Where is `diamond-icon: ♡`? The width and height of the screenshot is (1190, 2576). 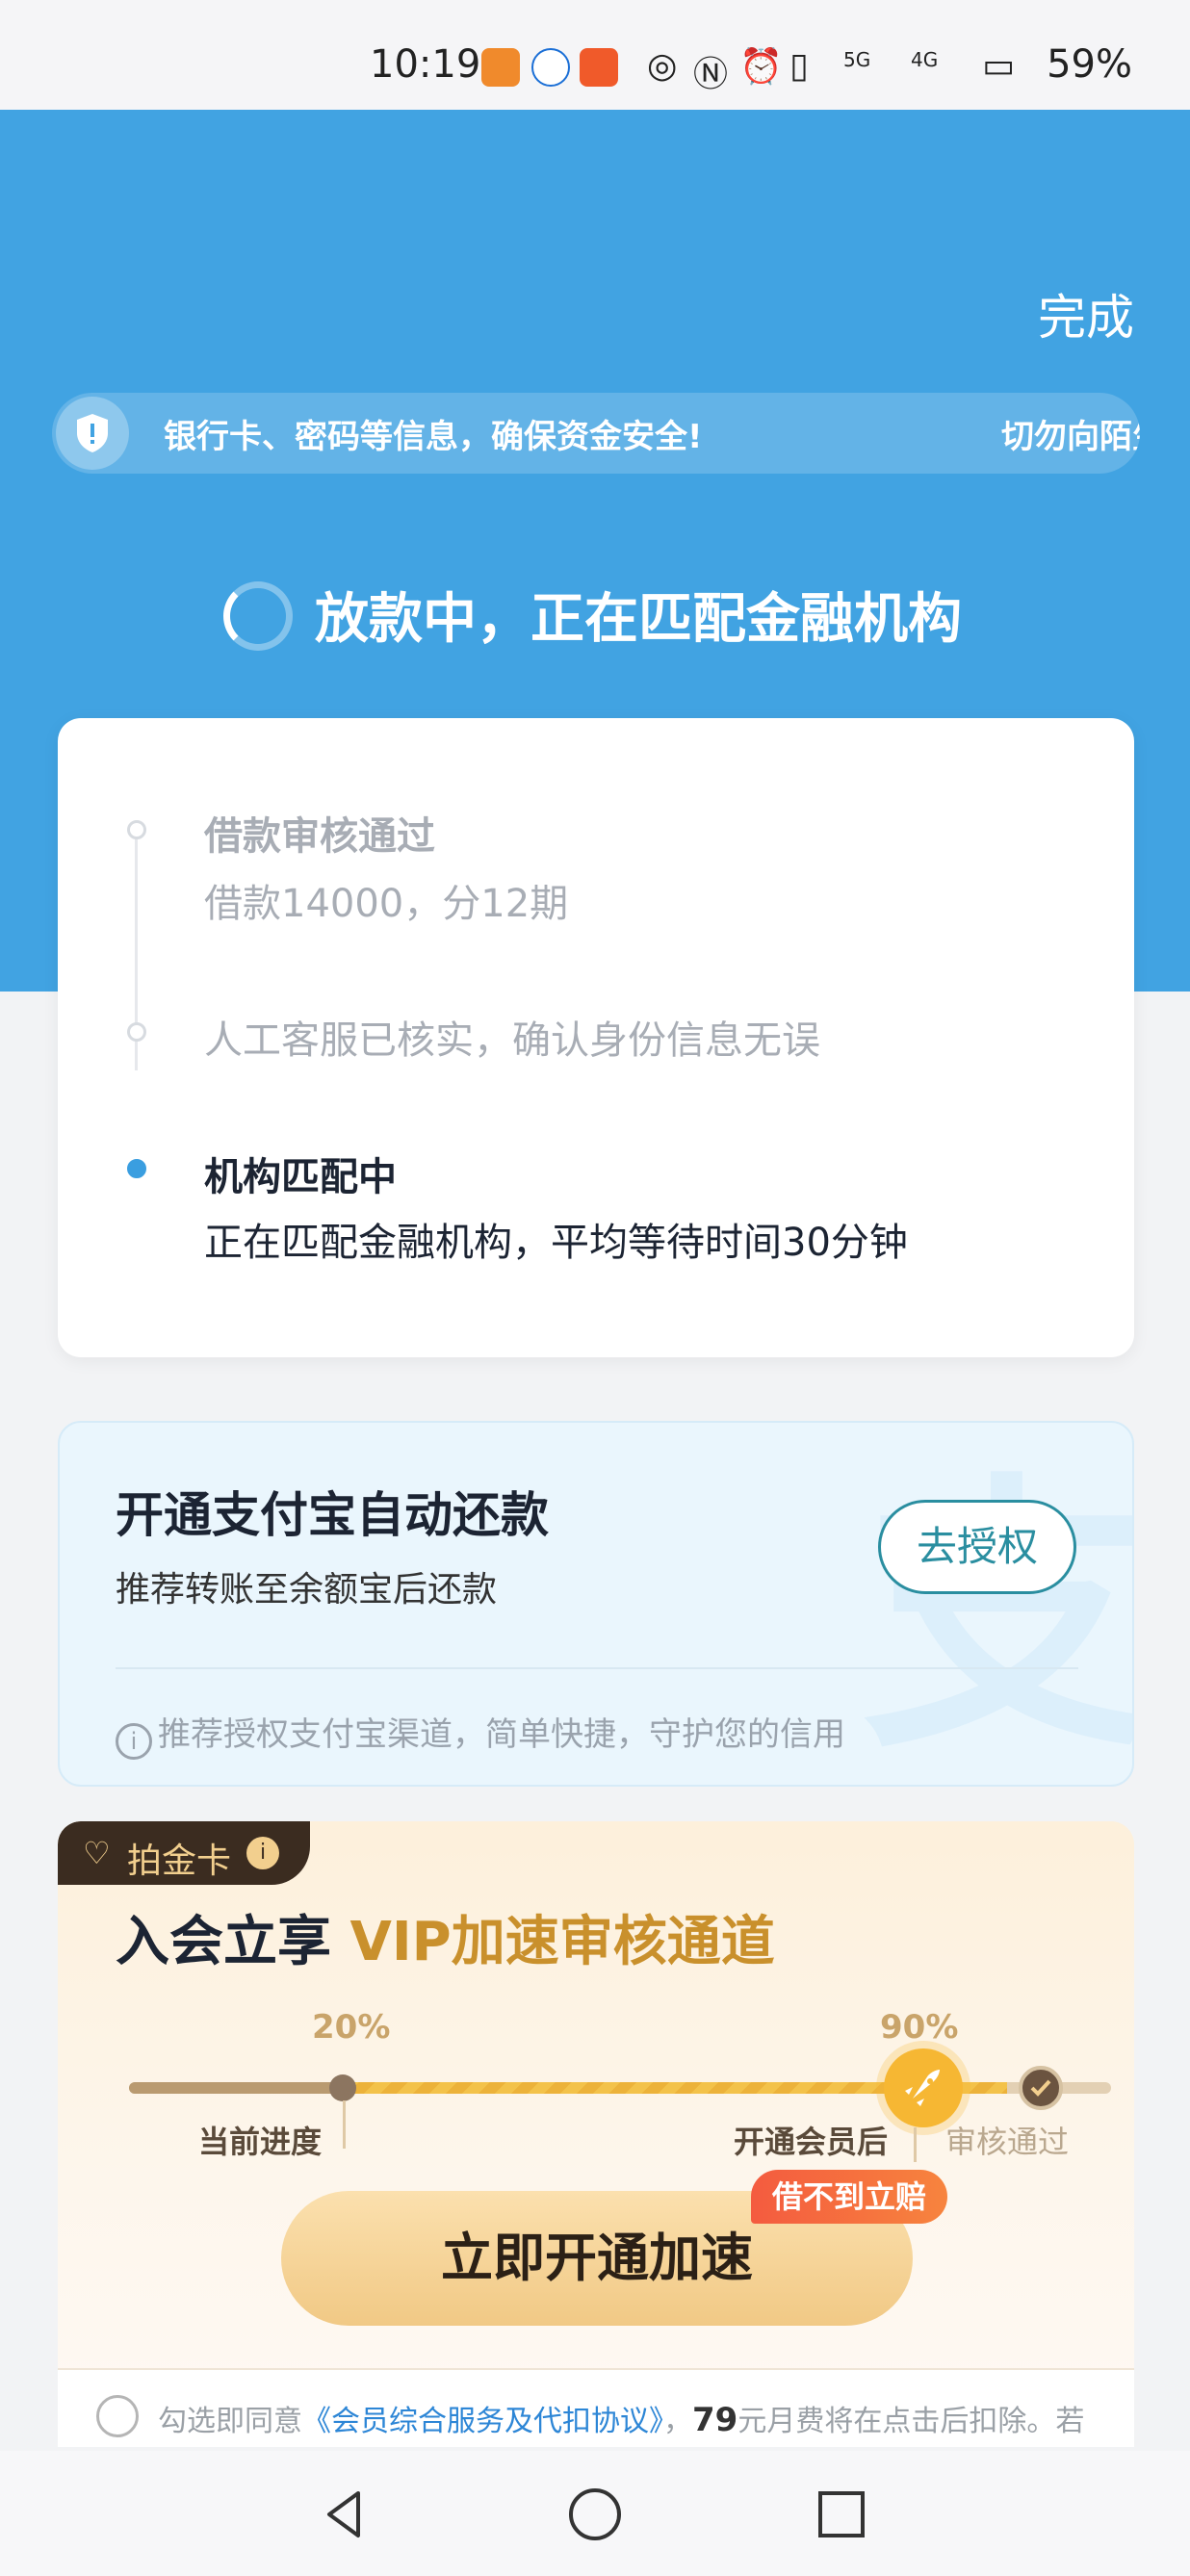
diamond-icon: ♡ is located at coordinates (97, 1853).